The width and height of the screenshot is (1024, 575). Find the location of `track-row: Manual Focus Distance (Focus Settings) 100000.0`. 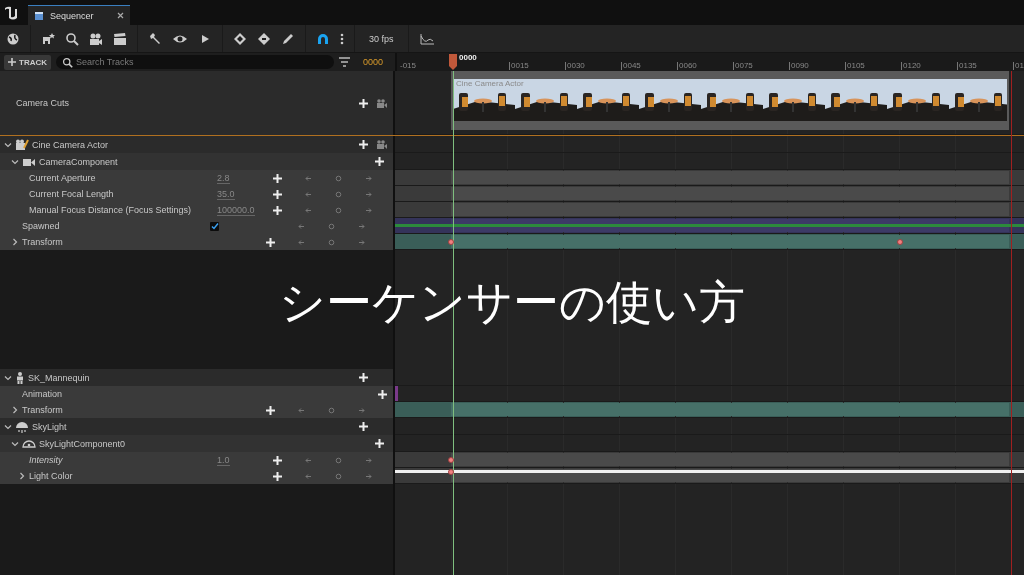

track-row: Manual Focus Distance (Focus Settings) 100000.0 is located at coordinates (197, 210).